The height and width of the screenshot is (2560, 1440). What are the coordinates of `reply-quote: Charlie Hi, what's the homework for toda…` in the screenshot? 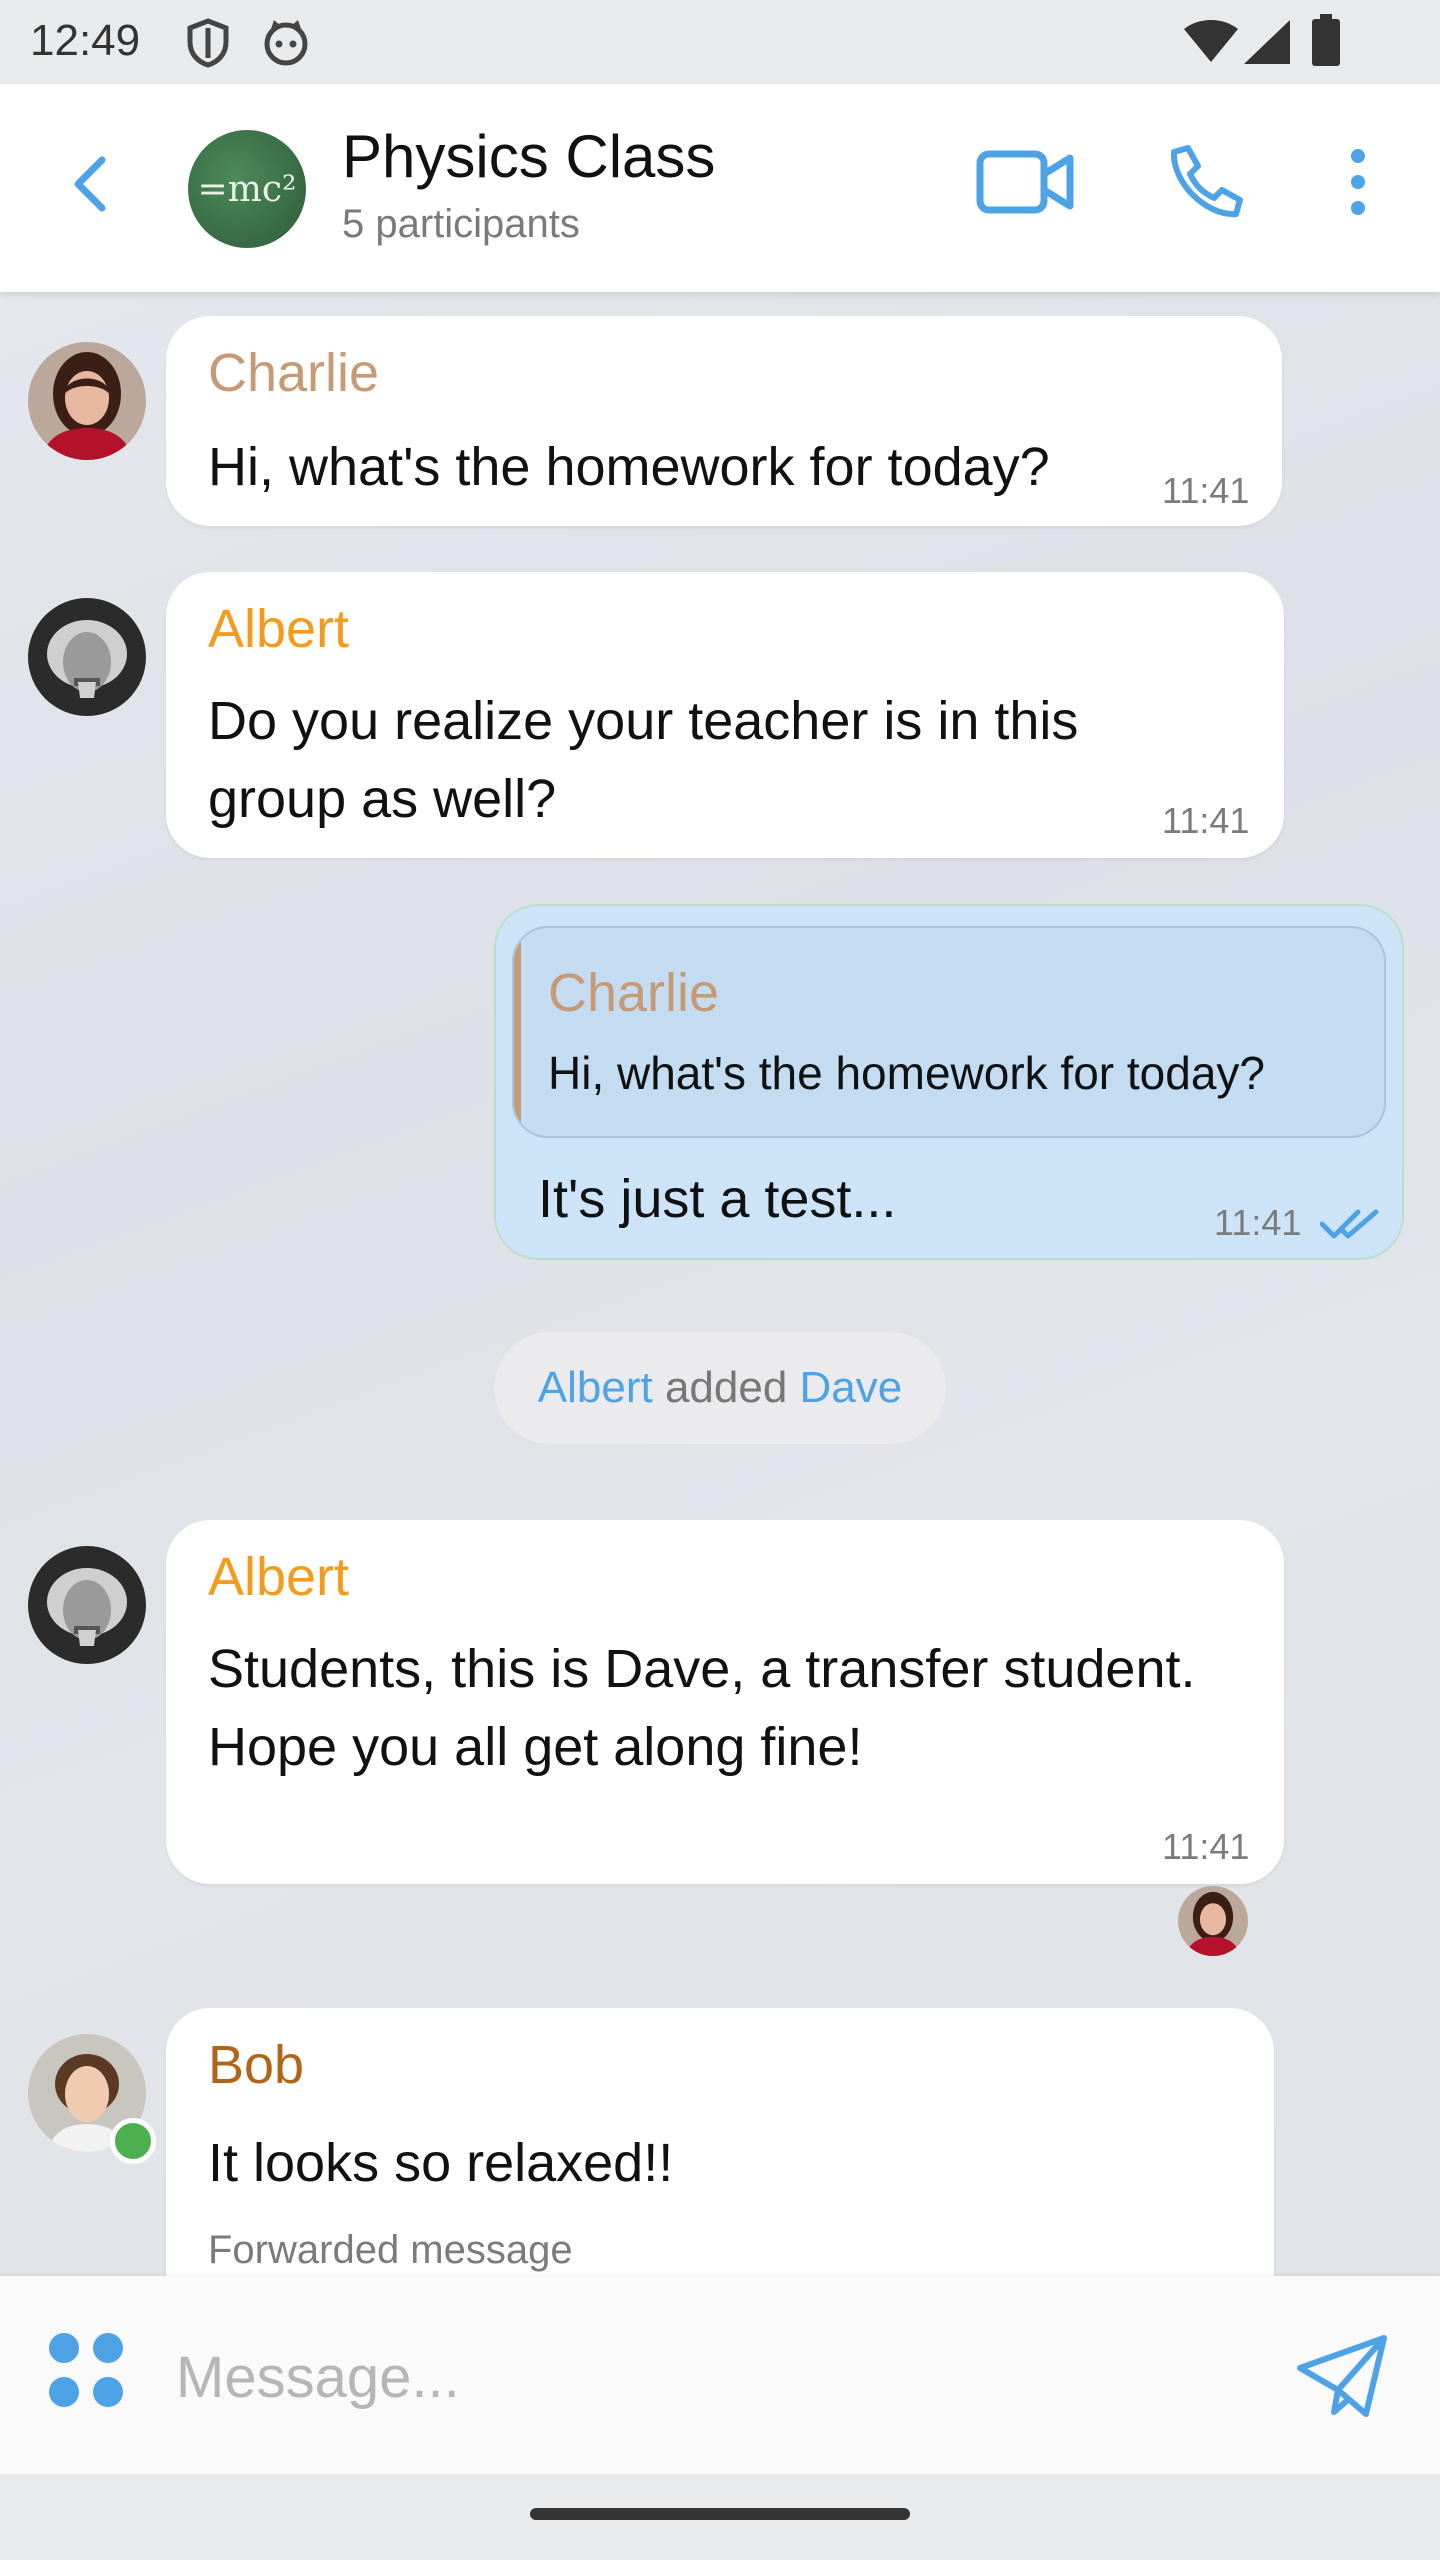 It's located at (949, 1032).